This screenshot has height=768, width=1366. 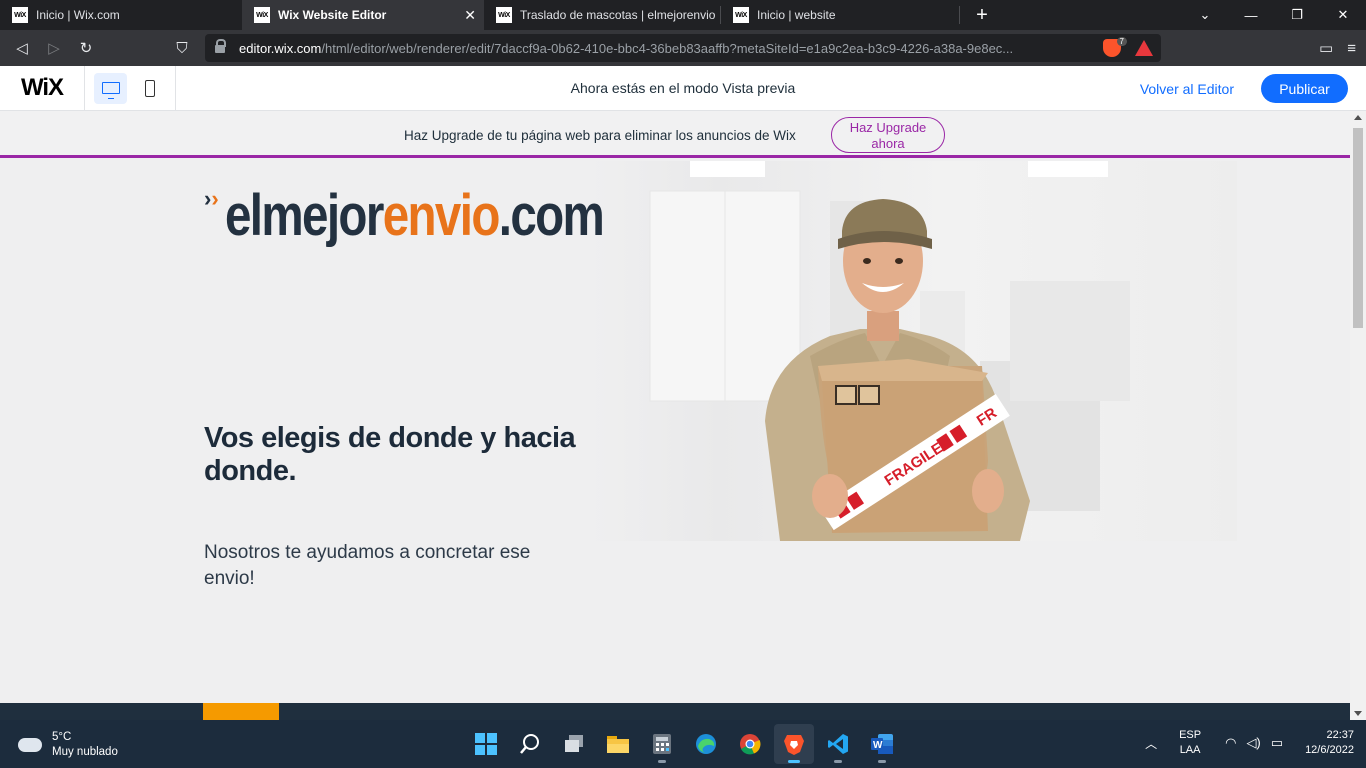 I want to click on edge-button, so click(x=706, y=744).